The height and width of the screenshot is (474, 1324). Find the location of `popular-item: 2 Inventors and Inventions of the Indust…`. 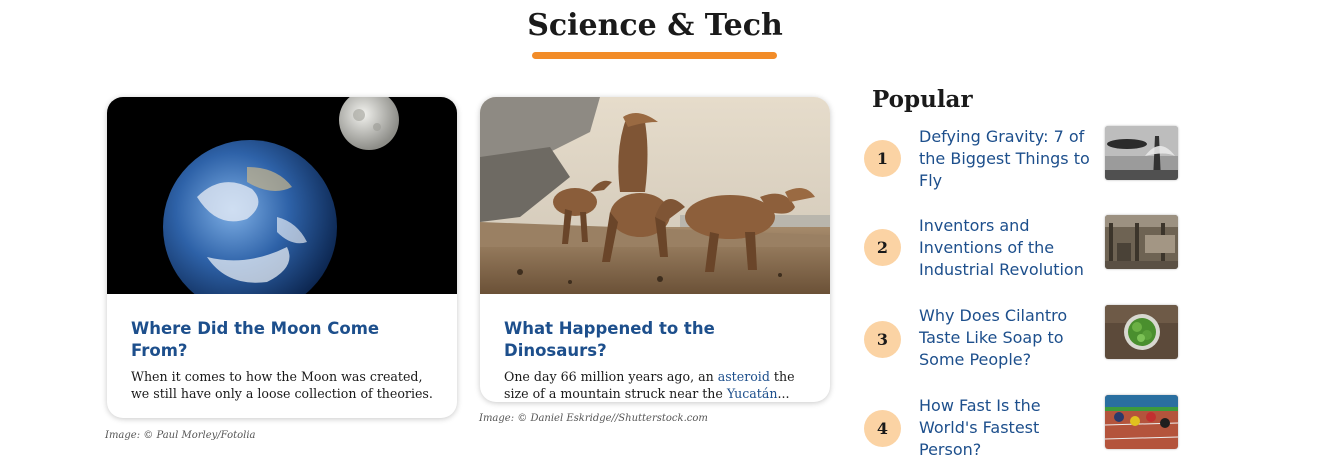

popular-item: 2 Inventors and Inventions of the Indust… is located at coordinates (1024, 250).